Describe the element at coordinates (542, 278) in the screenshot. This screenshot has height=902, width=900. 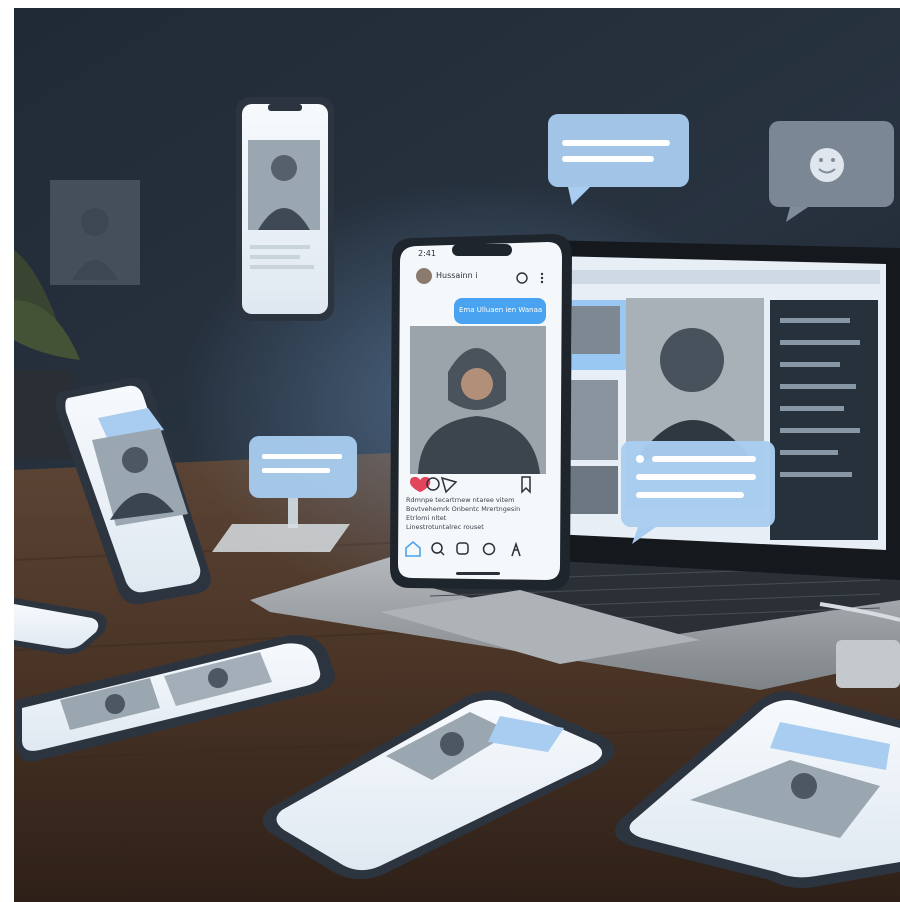
I see `more-icon` at that location.